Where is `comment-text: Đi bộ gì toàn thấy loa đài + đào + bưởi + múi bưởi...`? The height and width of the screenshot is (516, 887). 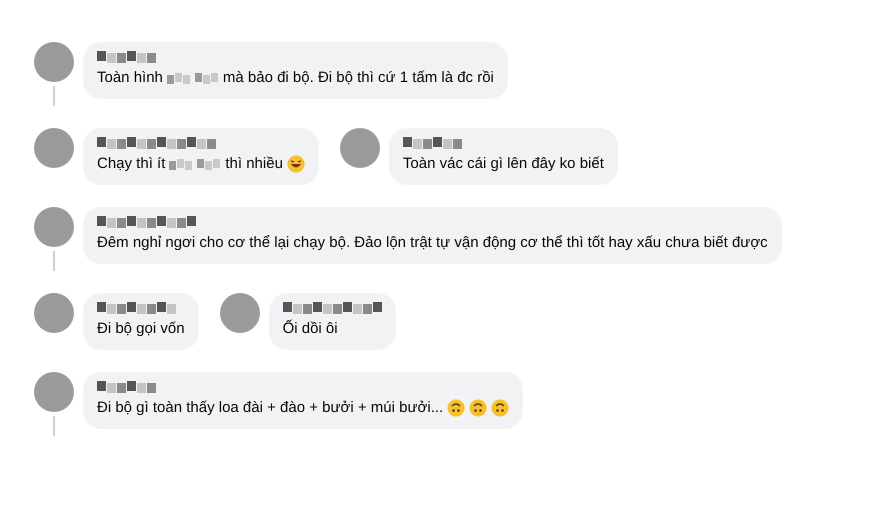 comment-text: Đi bộ gì toàn thấy loa đài + đào + bưởi + múi bưởi... is located at coordinates (270, 408).